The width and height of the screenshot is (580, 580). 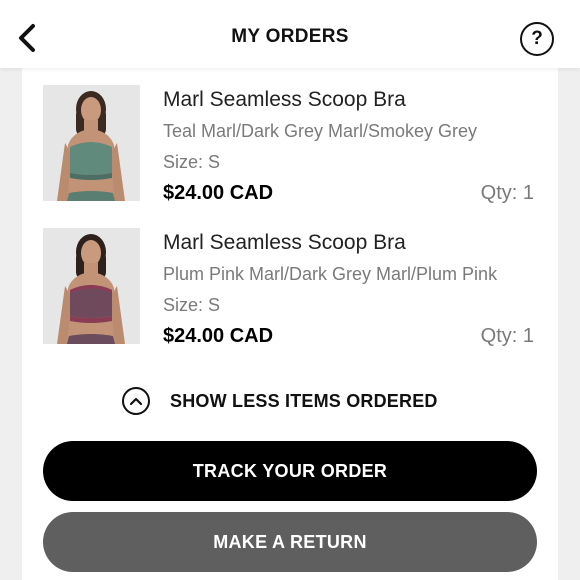 What do you see at coordinates (290, 542) in the screenshot?
I see `make-return-button: MAKE A RETURN` at bounding box center [290, 542].